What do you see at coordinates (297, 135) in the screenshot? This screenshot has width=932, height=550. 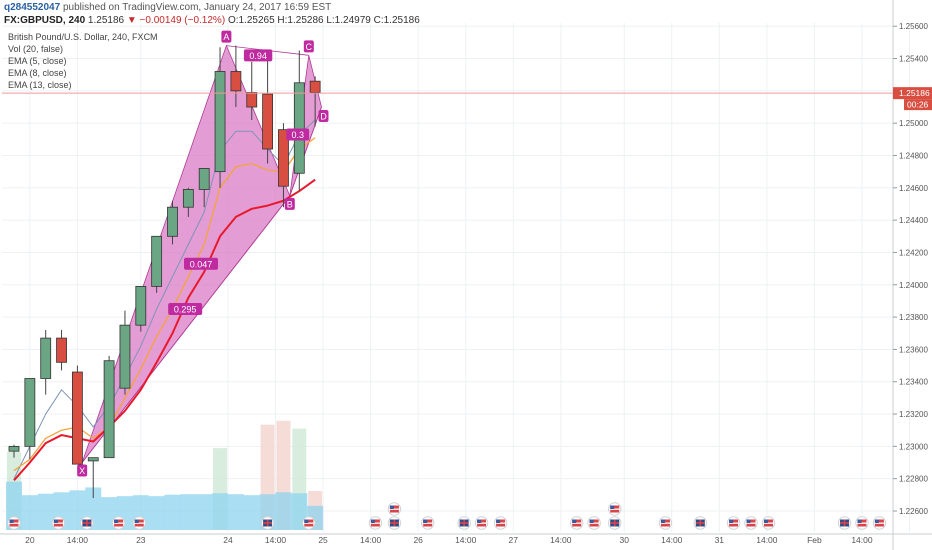 I see `ratio-label: 0.3` at bounding box center [297, 135].